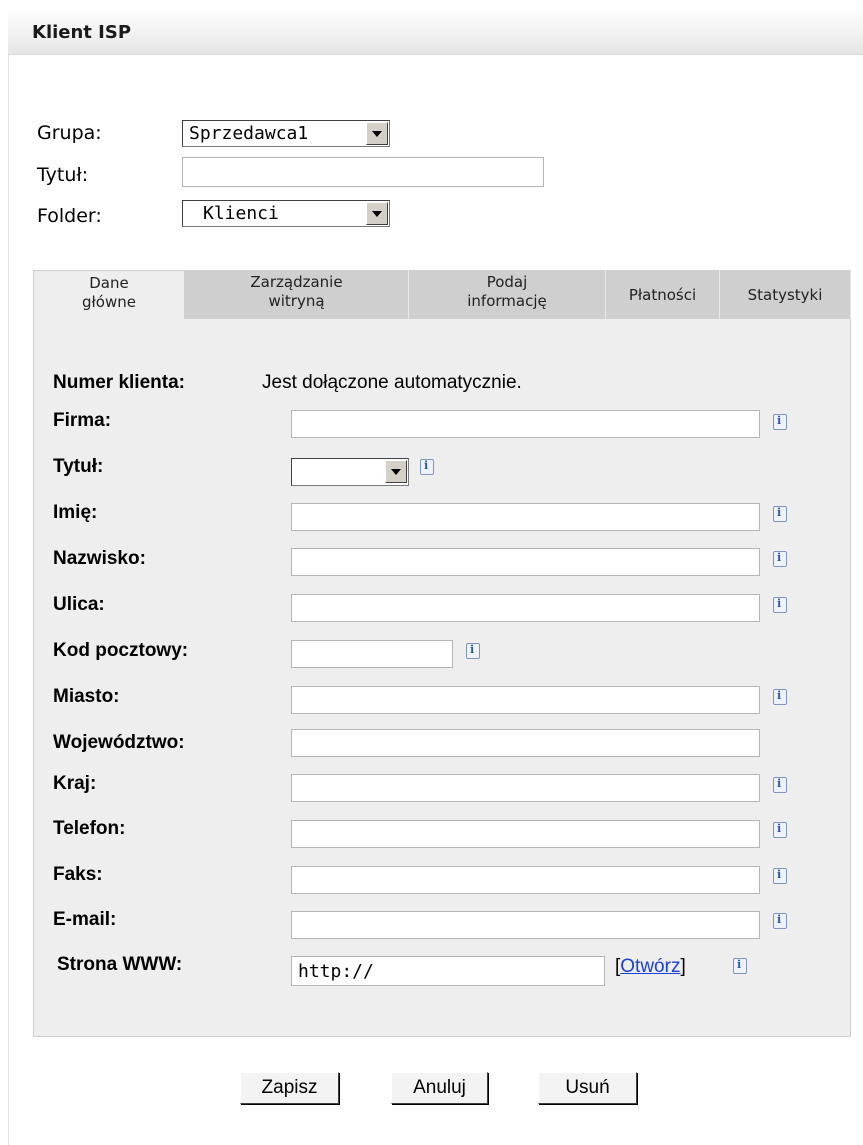  I want to click on tab-platnosci: Płatności, so click(663, 295).